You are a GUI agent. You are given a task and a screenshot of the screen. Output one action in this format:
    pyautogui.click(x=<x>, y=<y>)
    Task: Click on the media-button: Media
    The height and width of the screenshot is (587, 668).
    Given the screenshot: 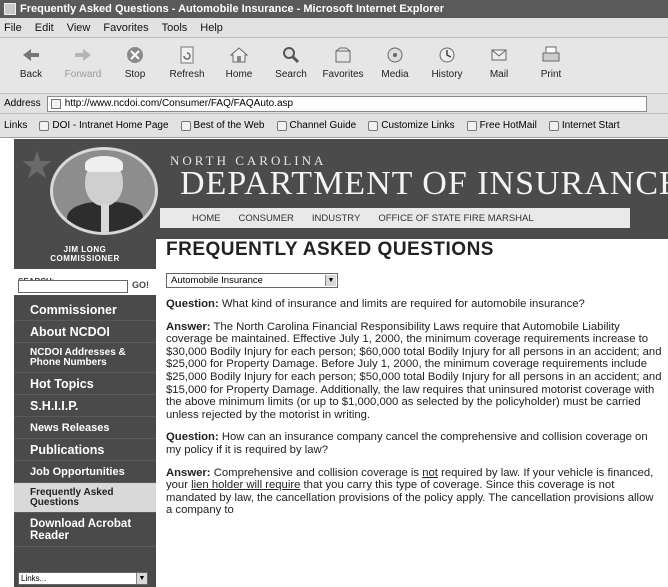 What is the action you would take?
    pyautogui.click(x=395, y=62)
    